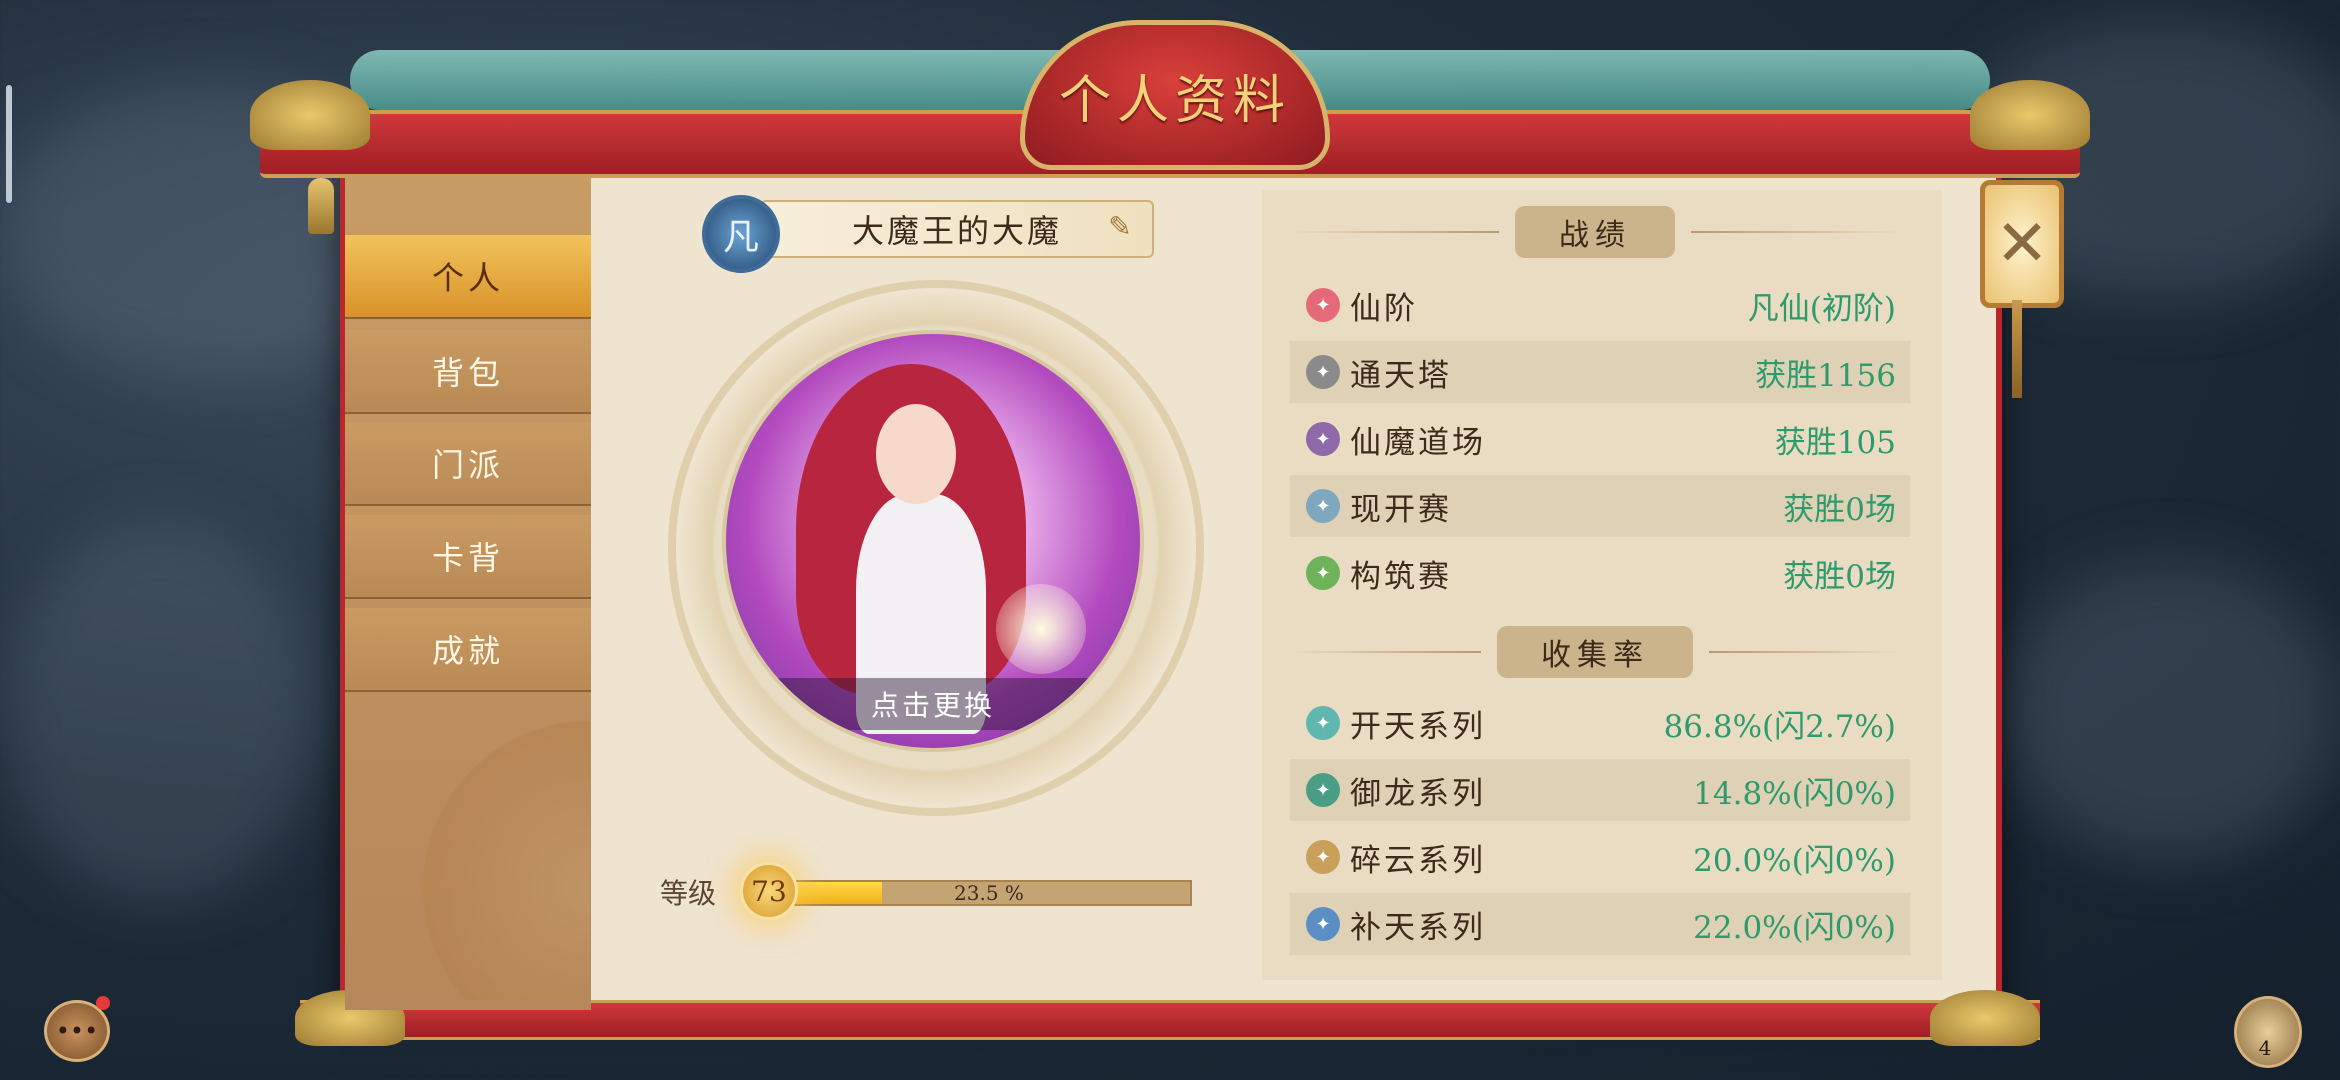  I want to click on avatar: 点击更换, so click(933, 541).